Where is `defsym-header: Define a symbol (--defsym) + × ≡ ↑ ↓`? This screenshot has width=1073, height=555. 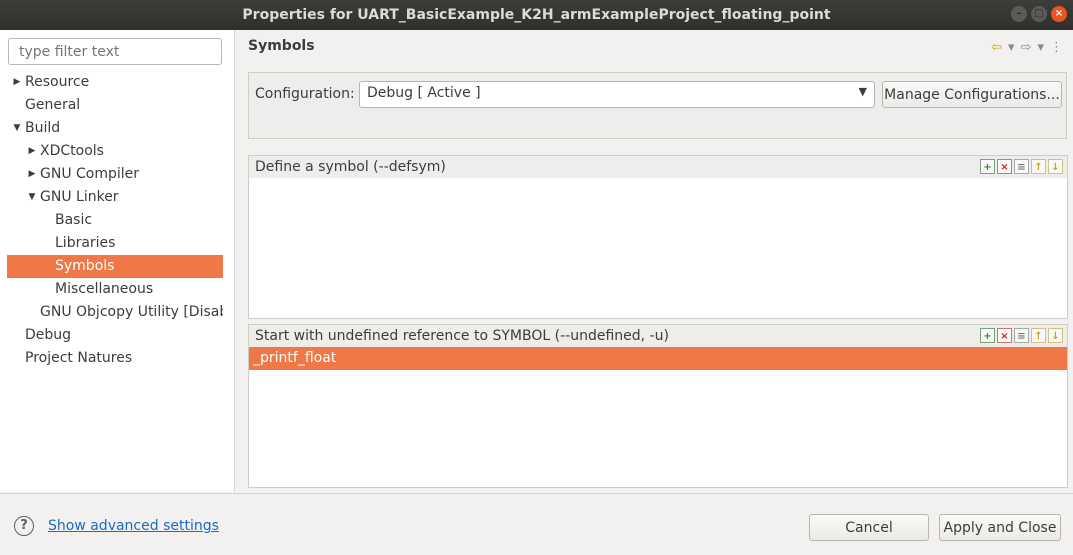
defsym-header: Define a symbol (--defsym) + × ≡ ↑ ↓ is located at coordinates (658, 167).